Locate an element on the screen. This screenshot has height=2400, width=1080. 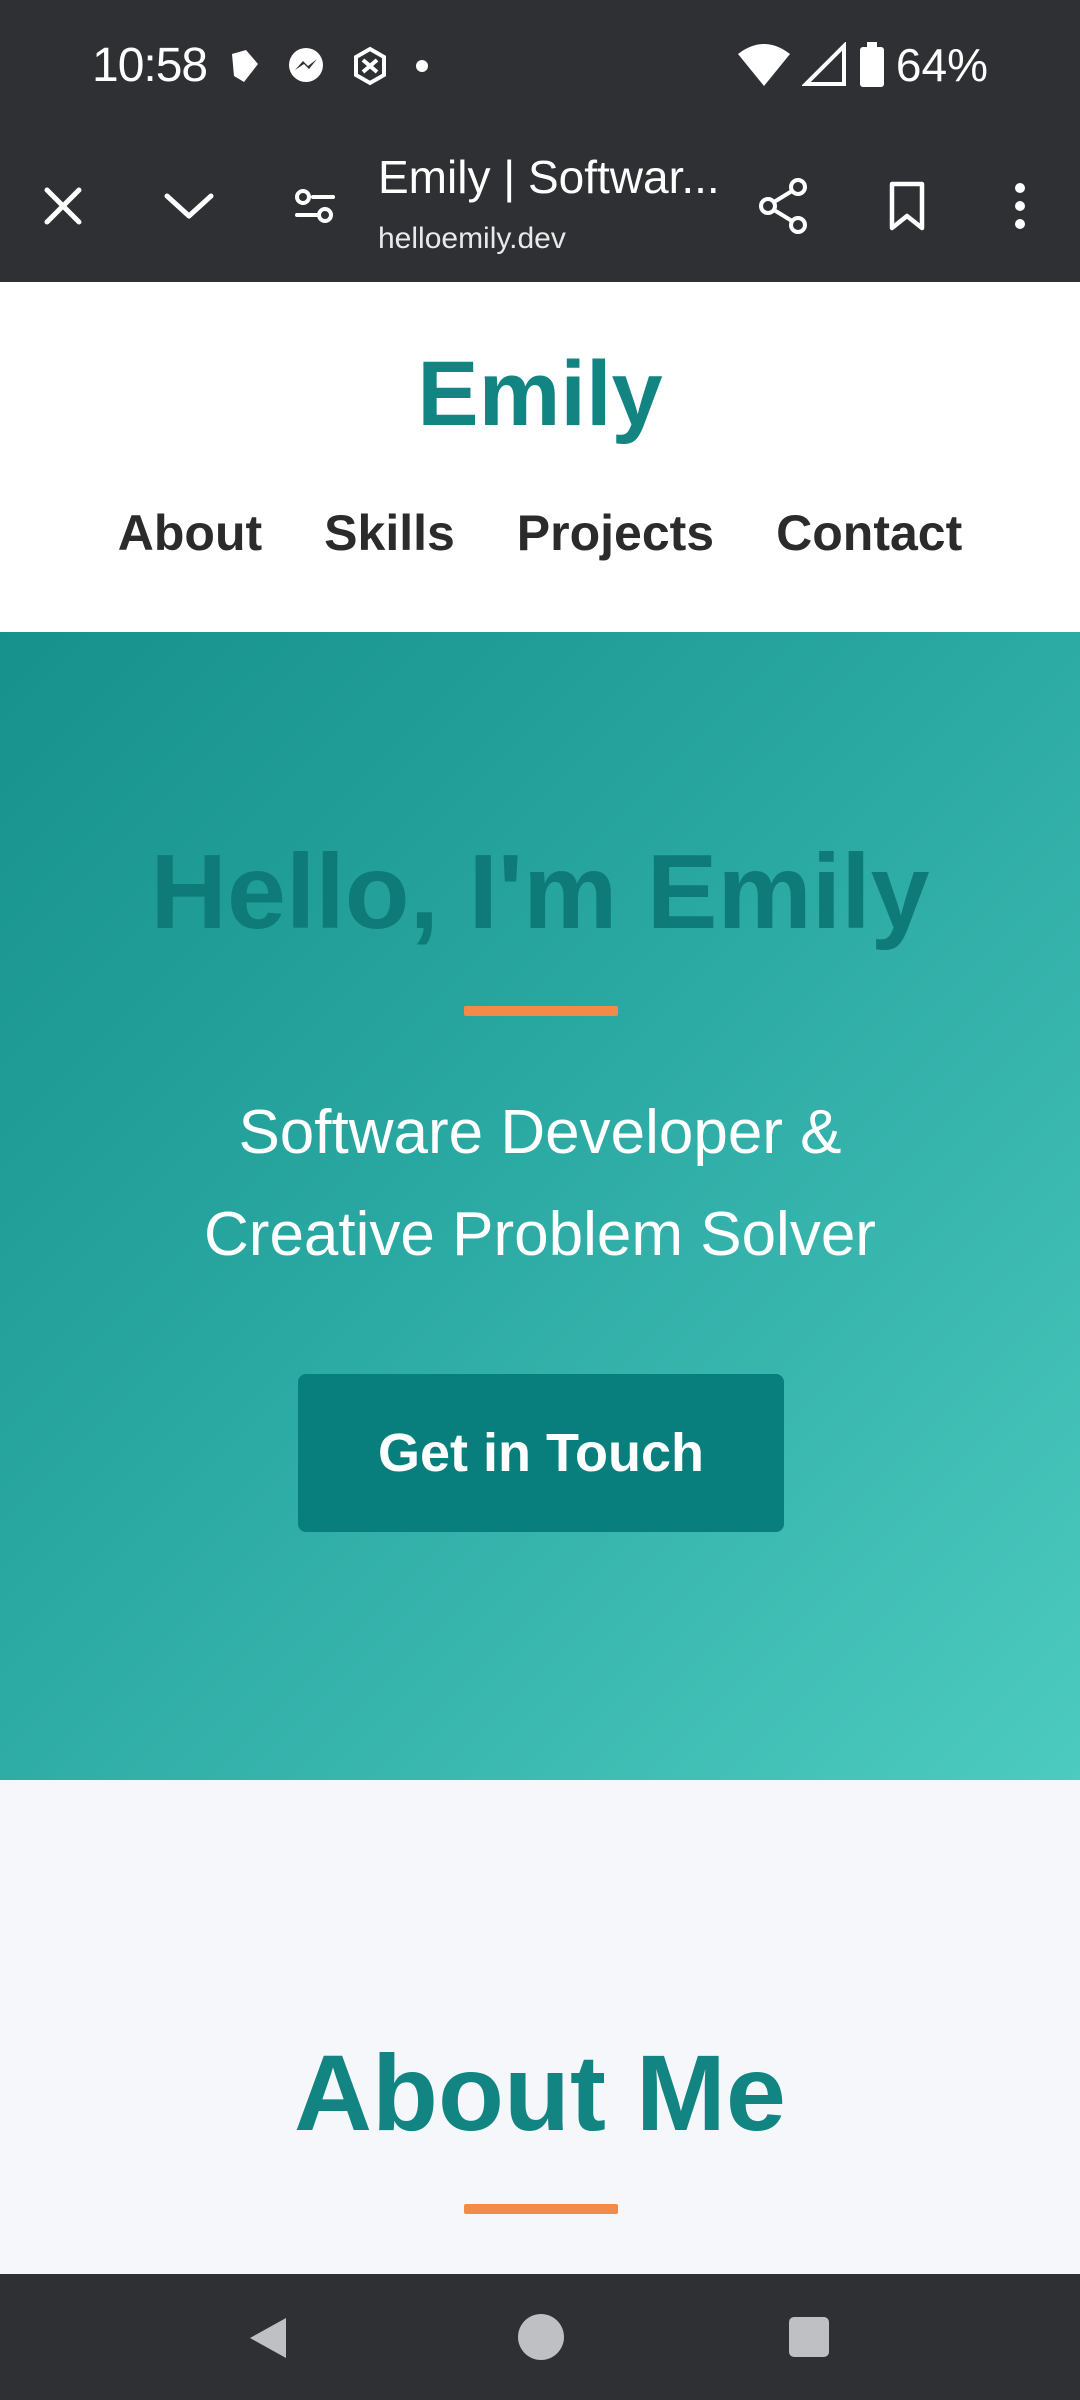
nav-about: About is located at coordinates (190, 533).